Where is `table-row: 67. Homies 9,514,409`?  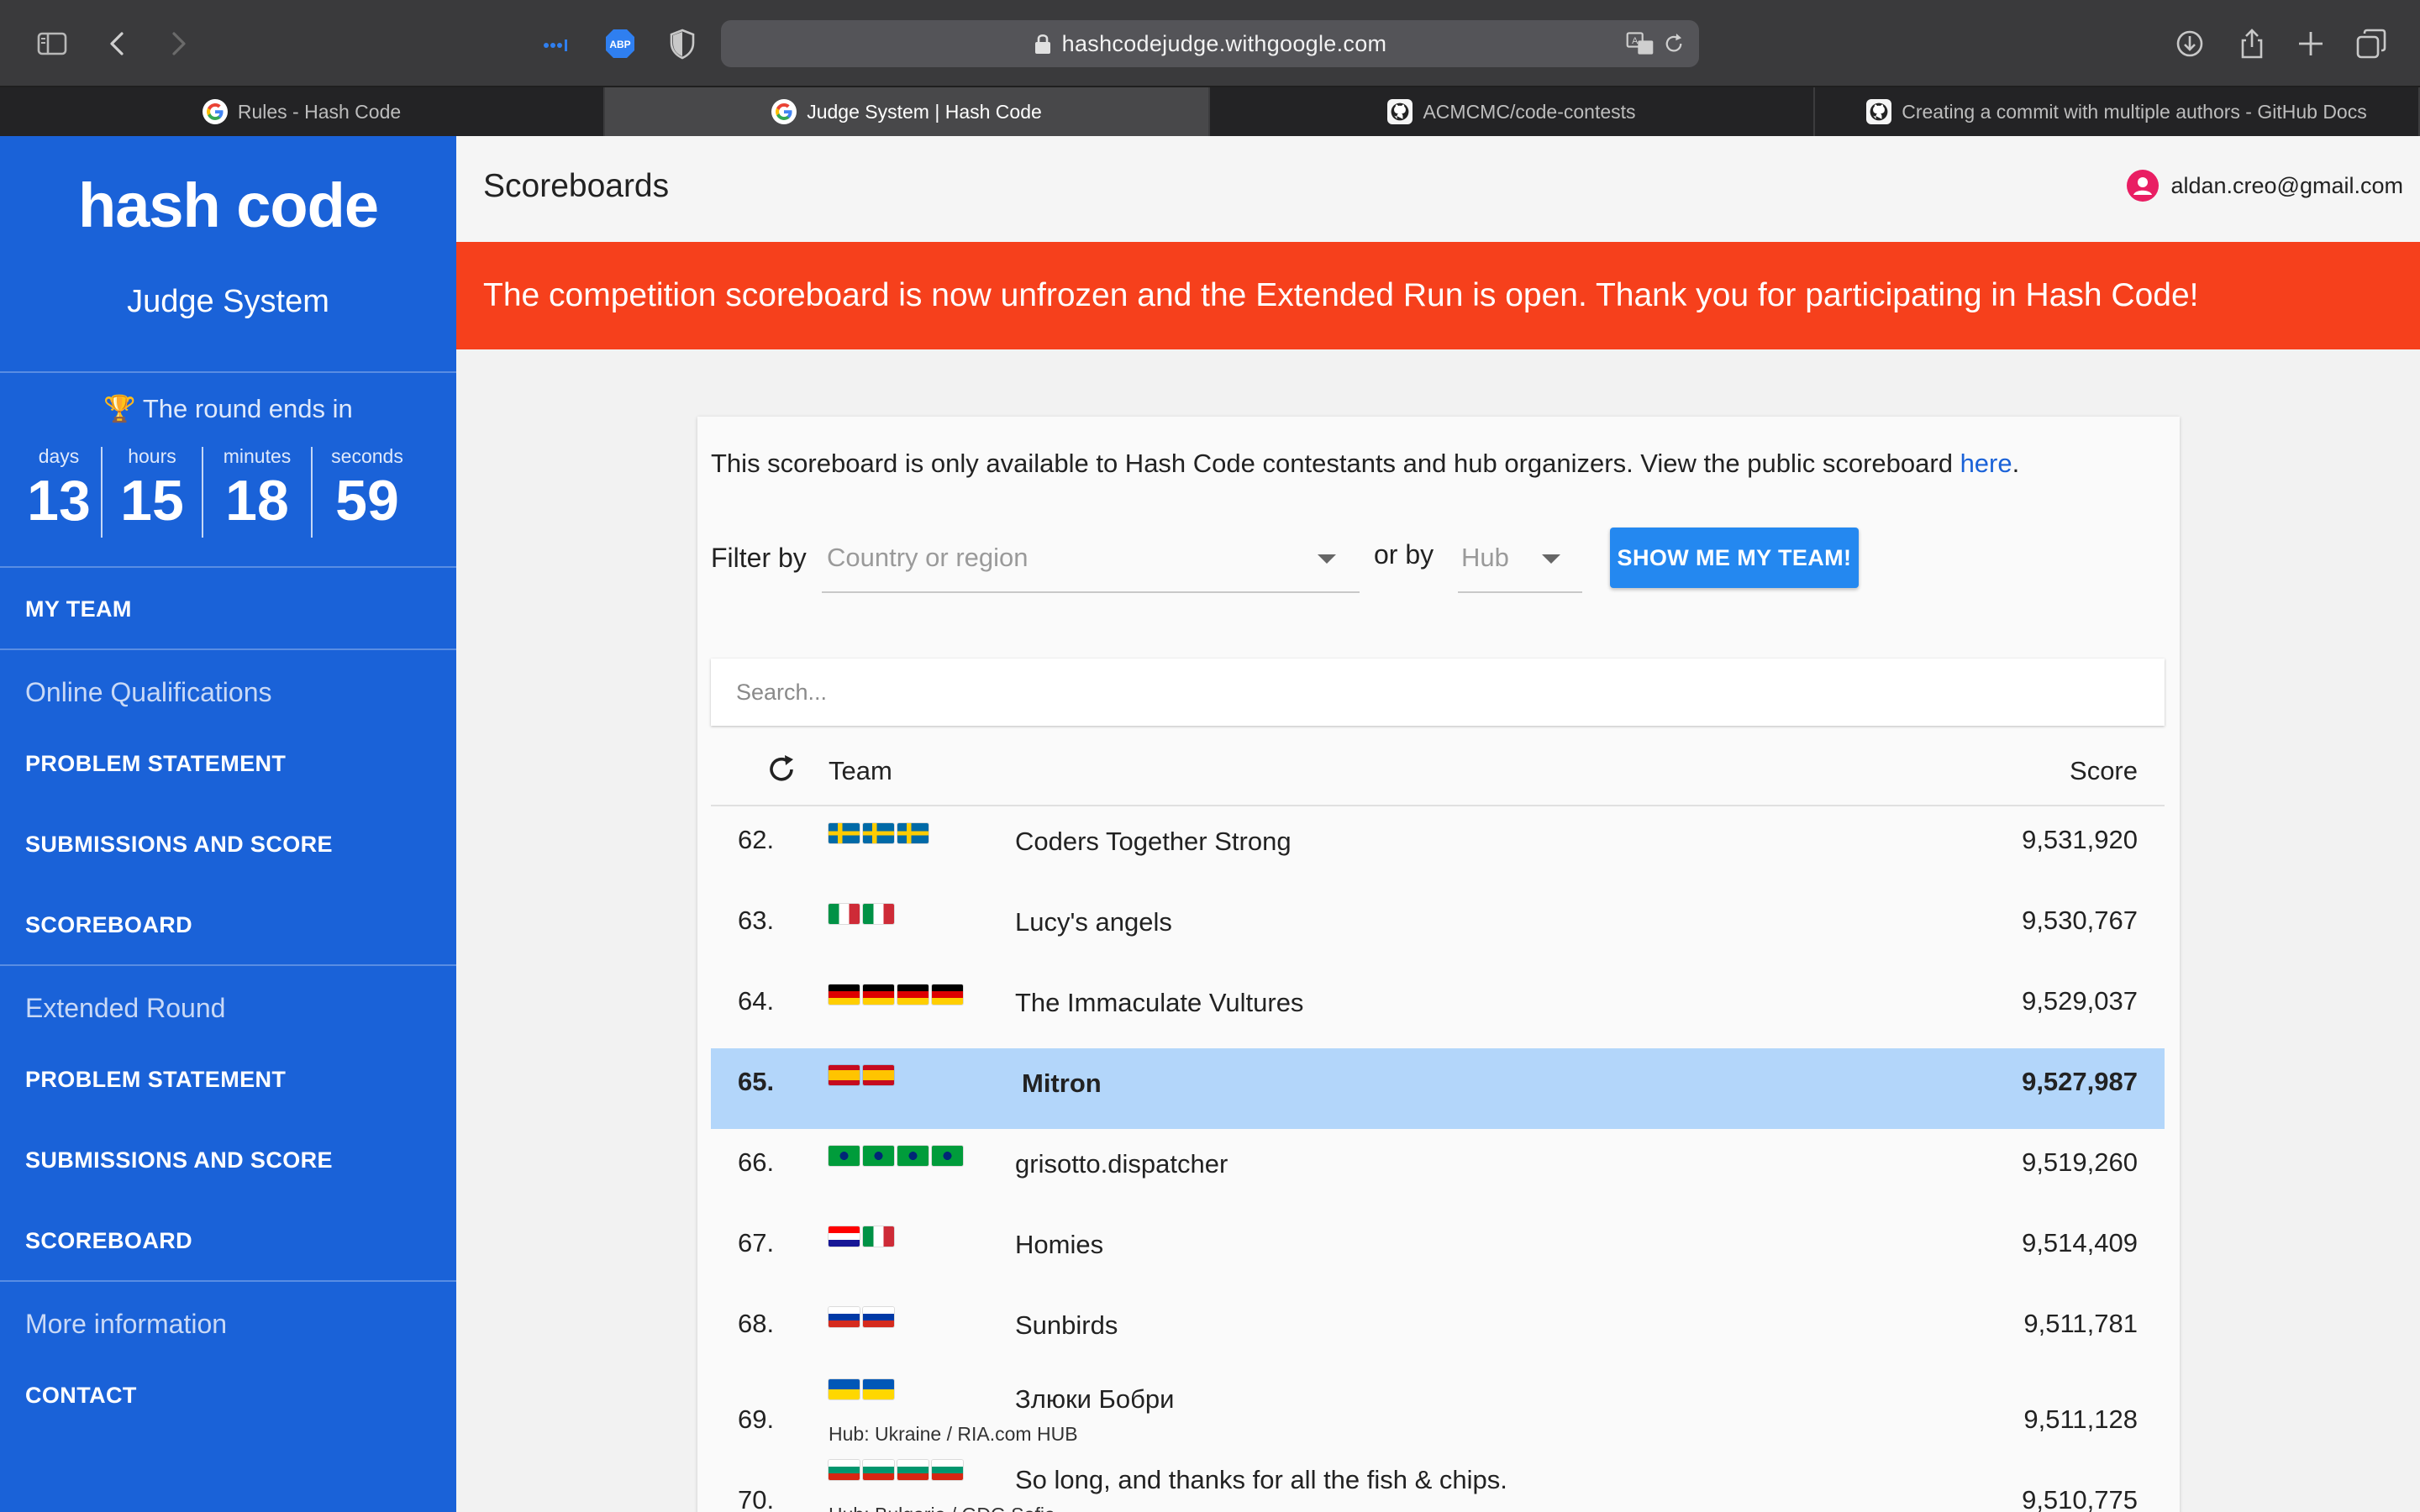
table-row: 67. Homies 9,514,409 is located at coordinates (1438, 1250).